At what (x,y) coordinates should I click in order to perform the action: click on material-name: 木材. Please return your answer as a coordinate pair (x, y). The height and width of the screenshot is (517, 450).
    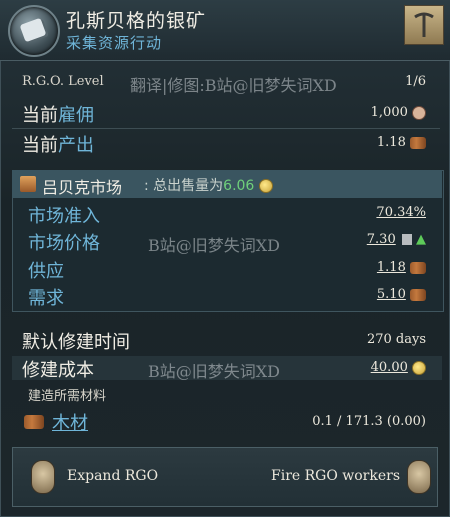
    Looking at the image, I should click on (70, 422).